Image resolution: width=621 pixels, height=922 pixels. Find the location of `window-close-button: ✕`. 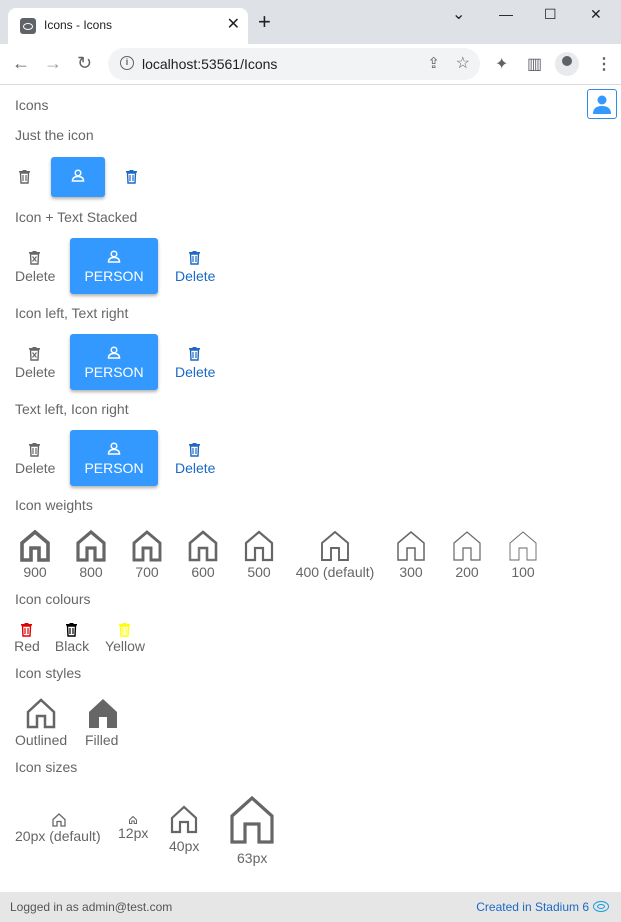

window-close-button: ✕ is located at coordinates (596, 14).